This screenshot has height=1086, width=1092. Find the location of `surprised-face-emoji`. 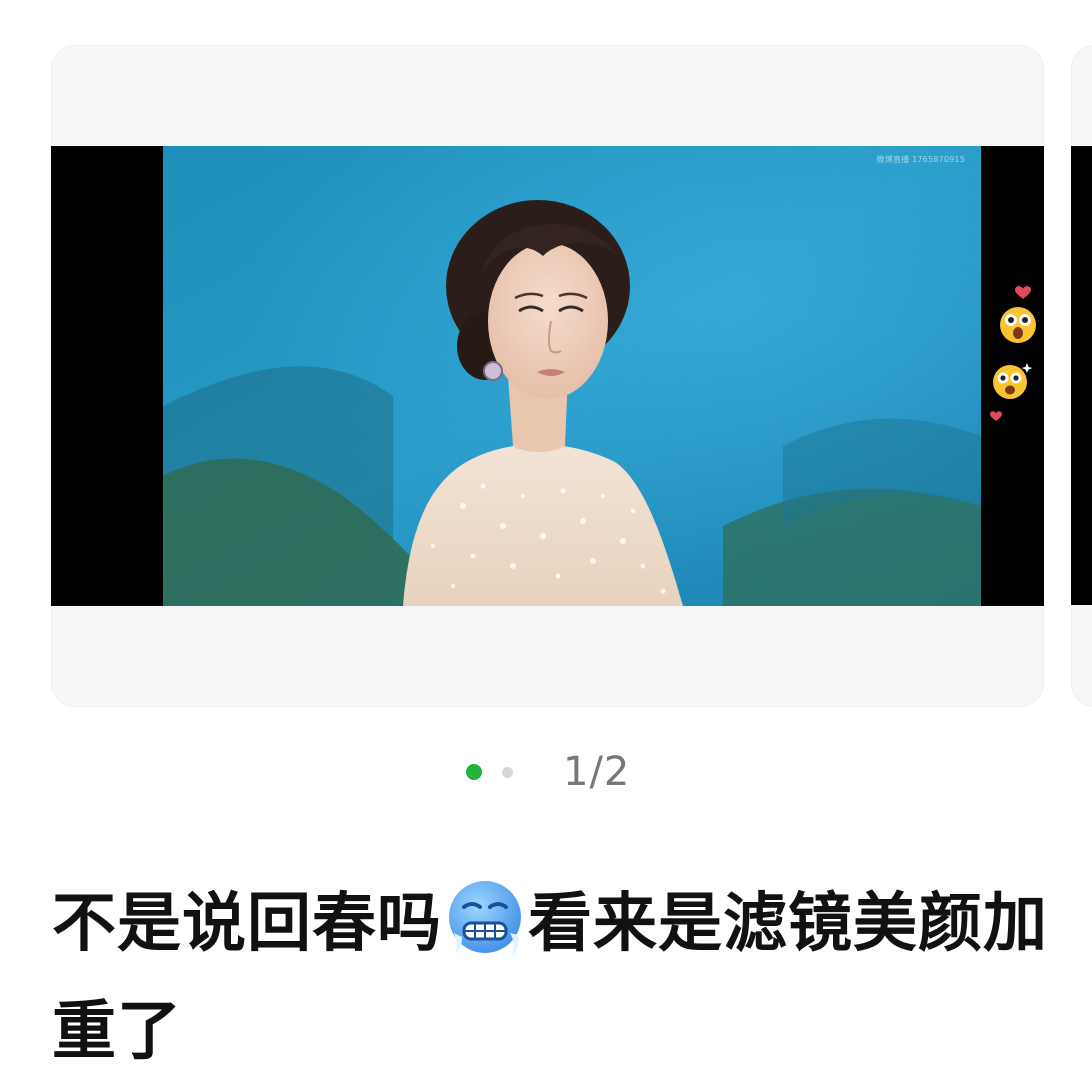

surprised-face-emoji is located at coordinates (1018, 325).